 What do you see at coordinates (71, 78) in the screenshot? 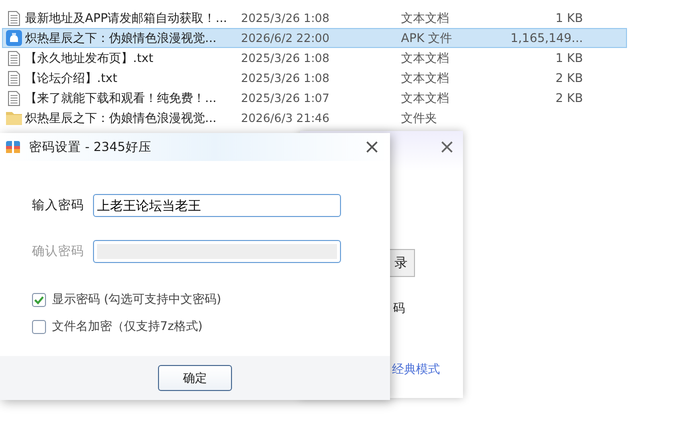
I see `file-name: 【论坛介绍】.txt` at bounding box center [71, 78].